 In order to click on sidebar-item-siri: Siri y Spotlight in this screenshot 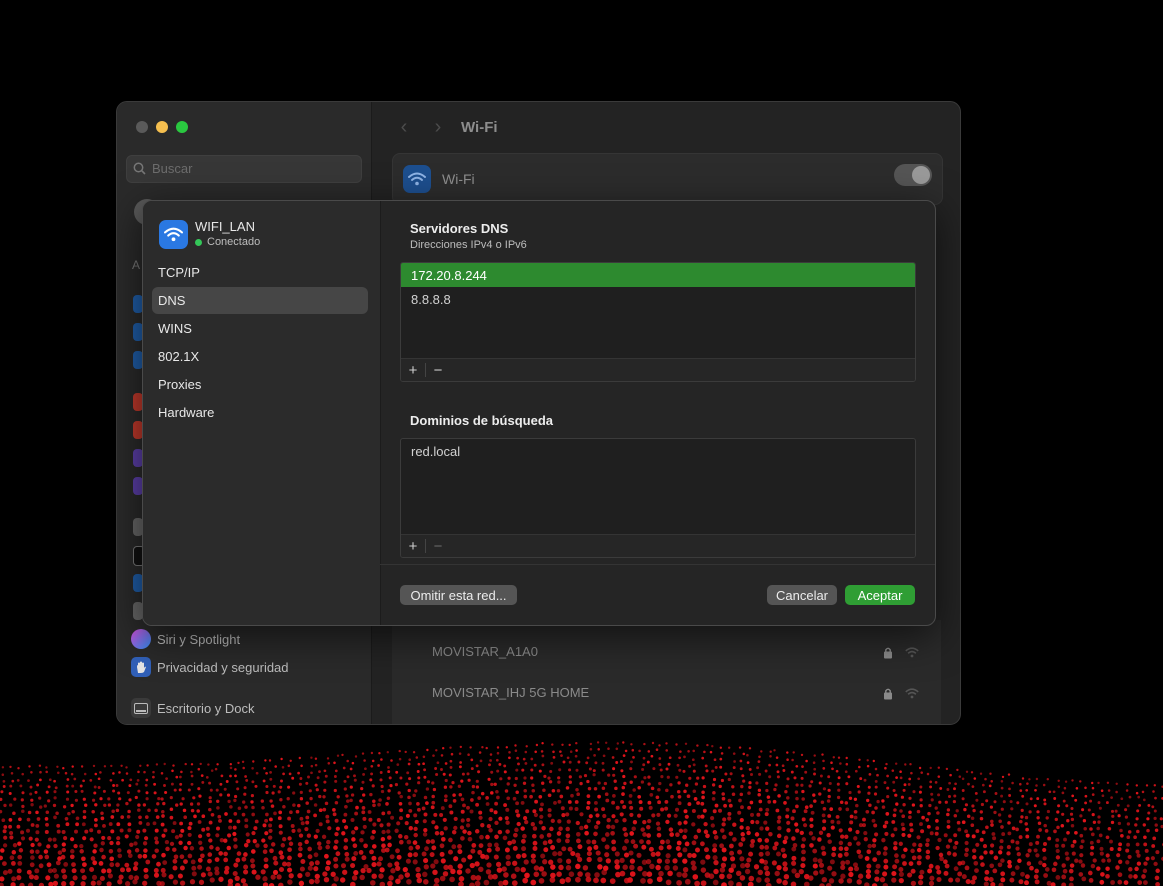, I will do `click(185, 639)`.